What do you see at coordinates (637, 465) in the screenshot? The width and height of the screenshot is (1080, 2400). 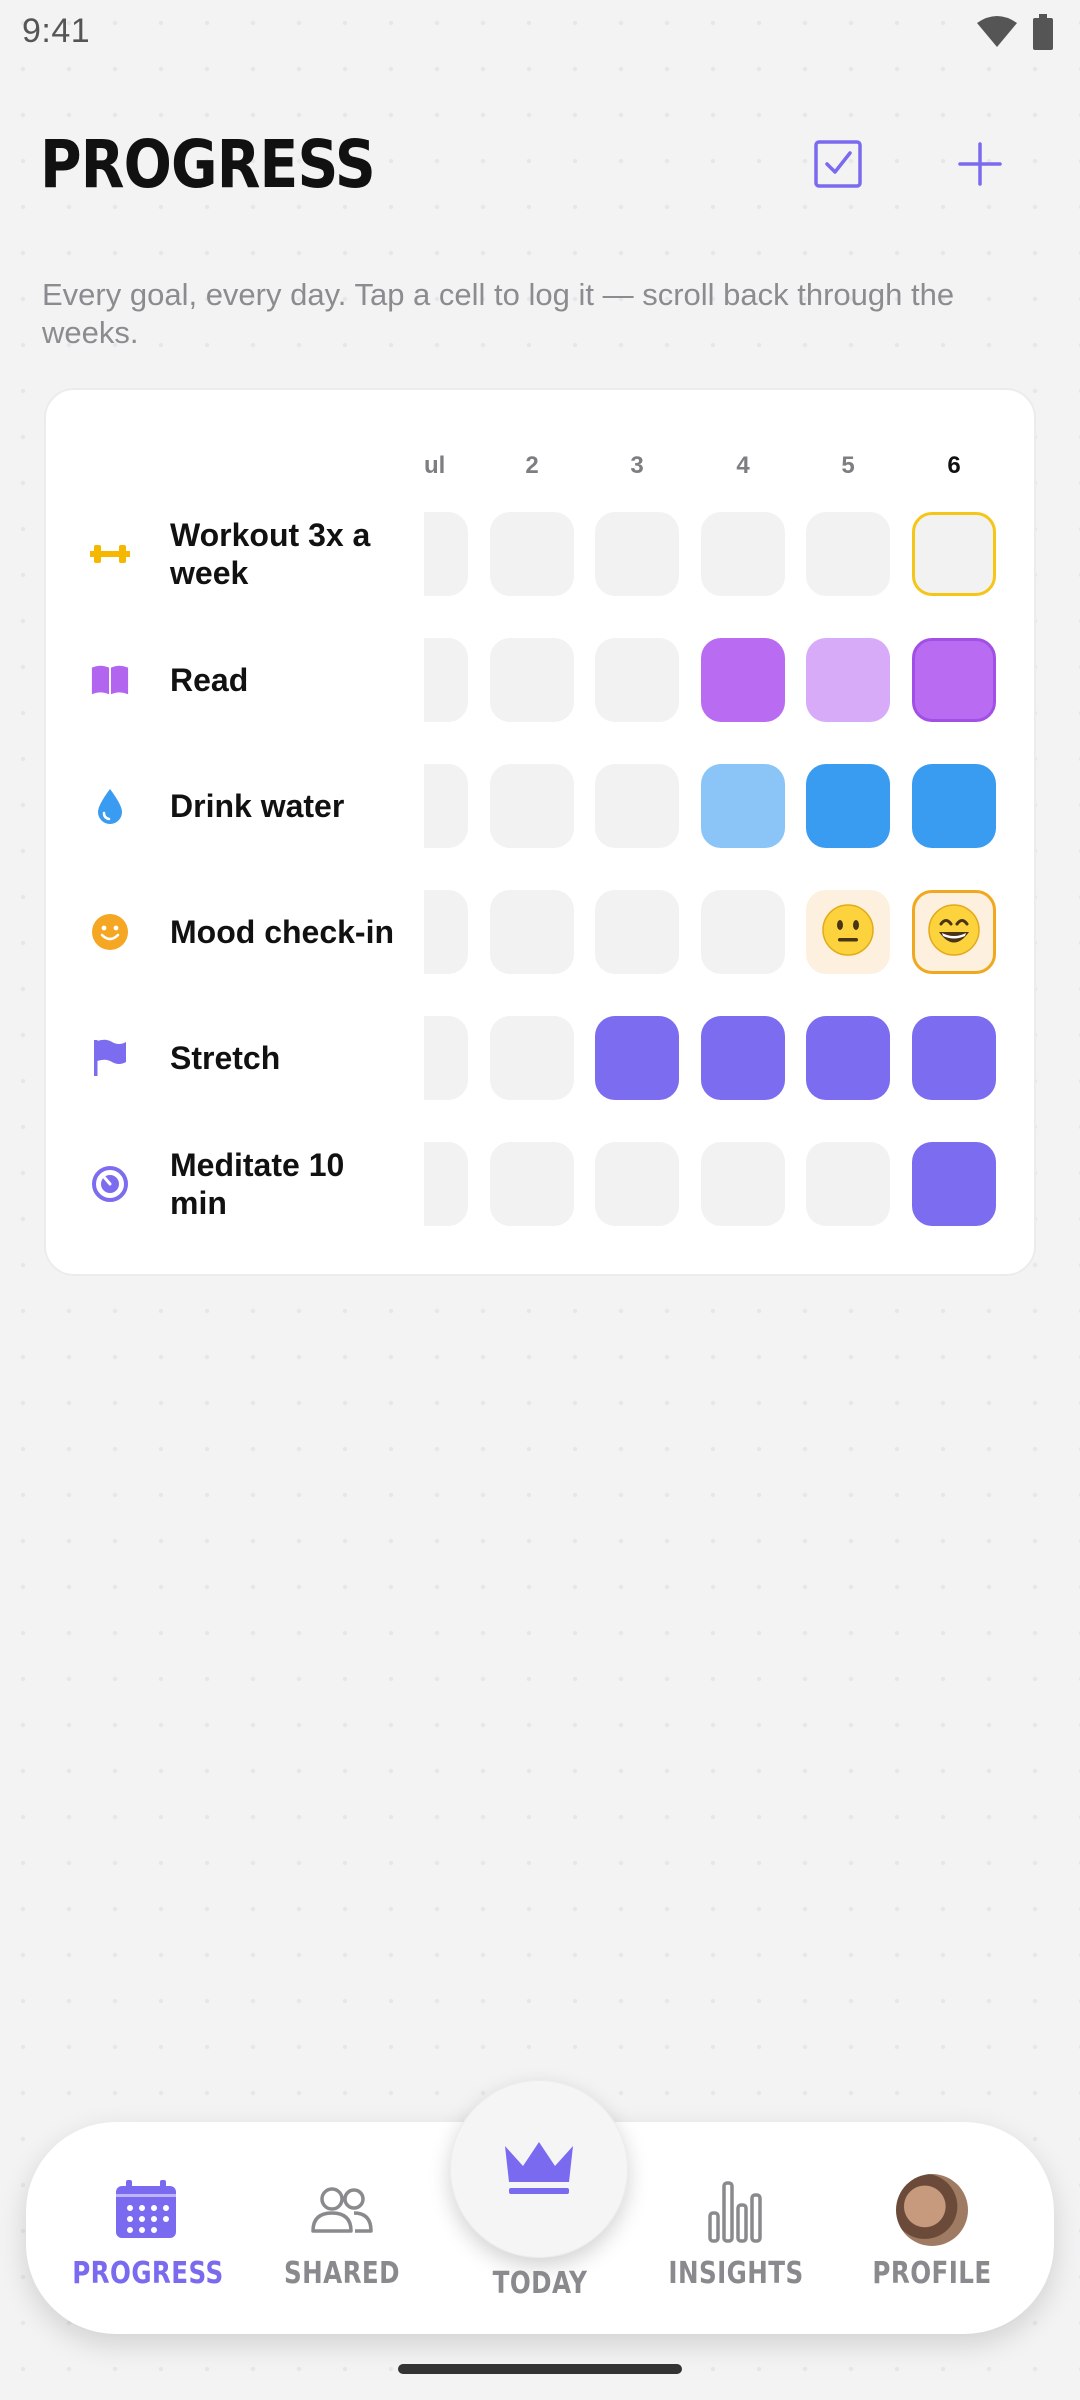 I see `day-header: 3` at bounding box center [637, 465].